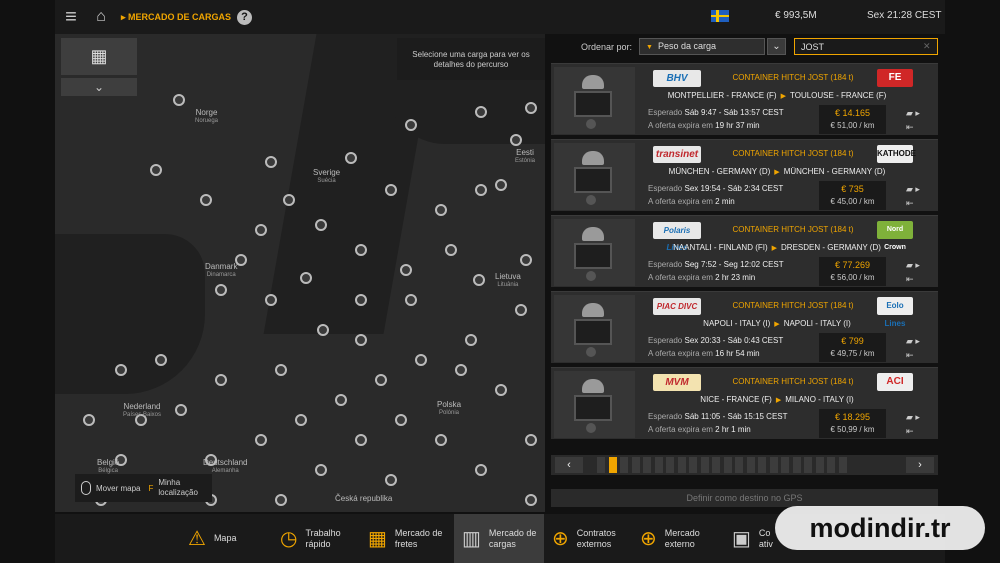 This screenshot has height=563, width=1000. Describe the element at coordinates (685, 538) in the screenshot. I see `nav-item-external-market: ⊕ Mercado externo` at that location.